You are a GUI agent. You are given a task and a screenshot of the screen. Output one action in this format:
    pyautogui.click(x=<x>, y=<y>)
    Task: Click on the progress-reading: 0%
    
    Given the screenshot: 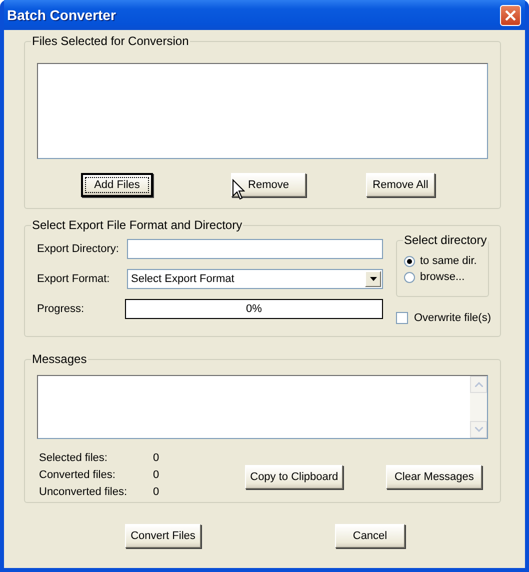 What is the action you would take?
    pyautogui.click(x=254, y=309)
    